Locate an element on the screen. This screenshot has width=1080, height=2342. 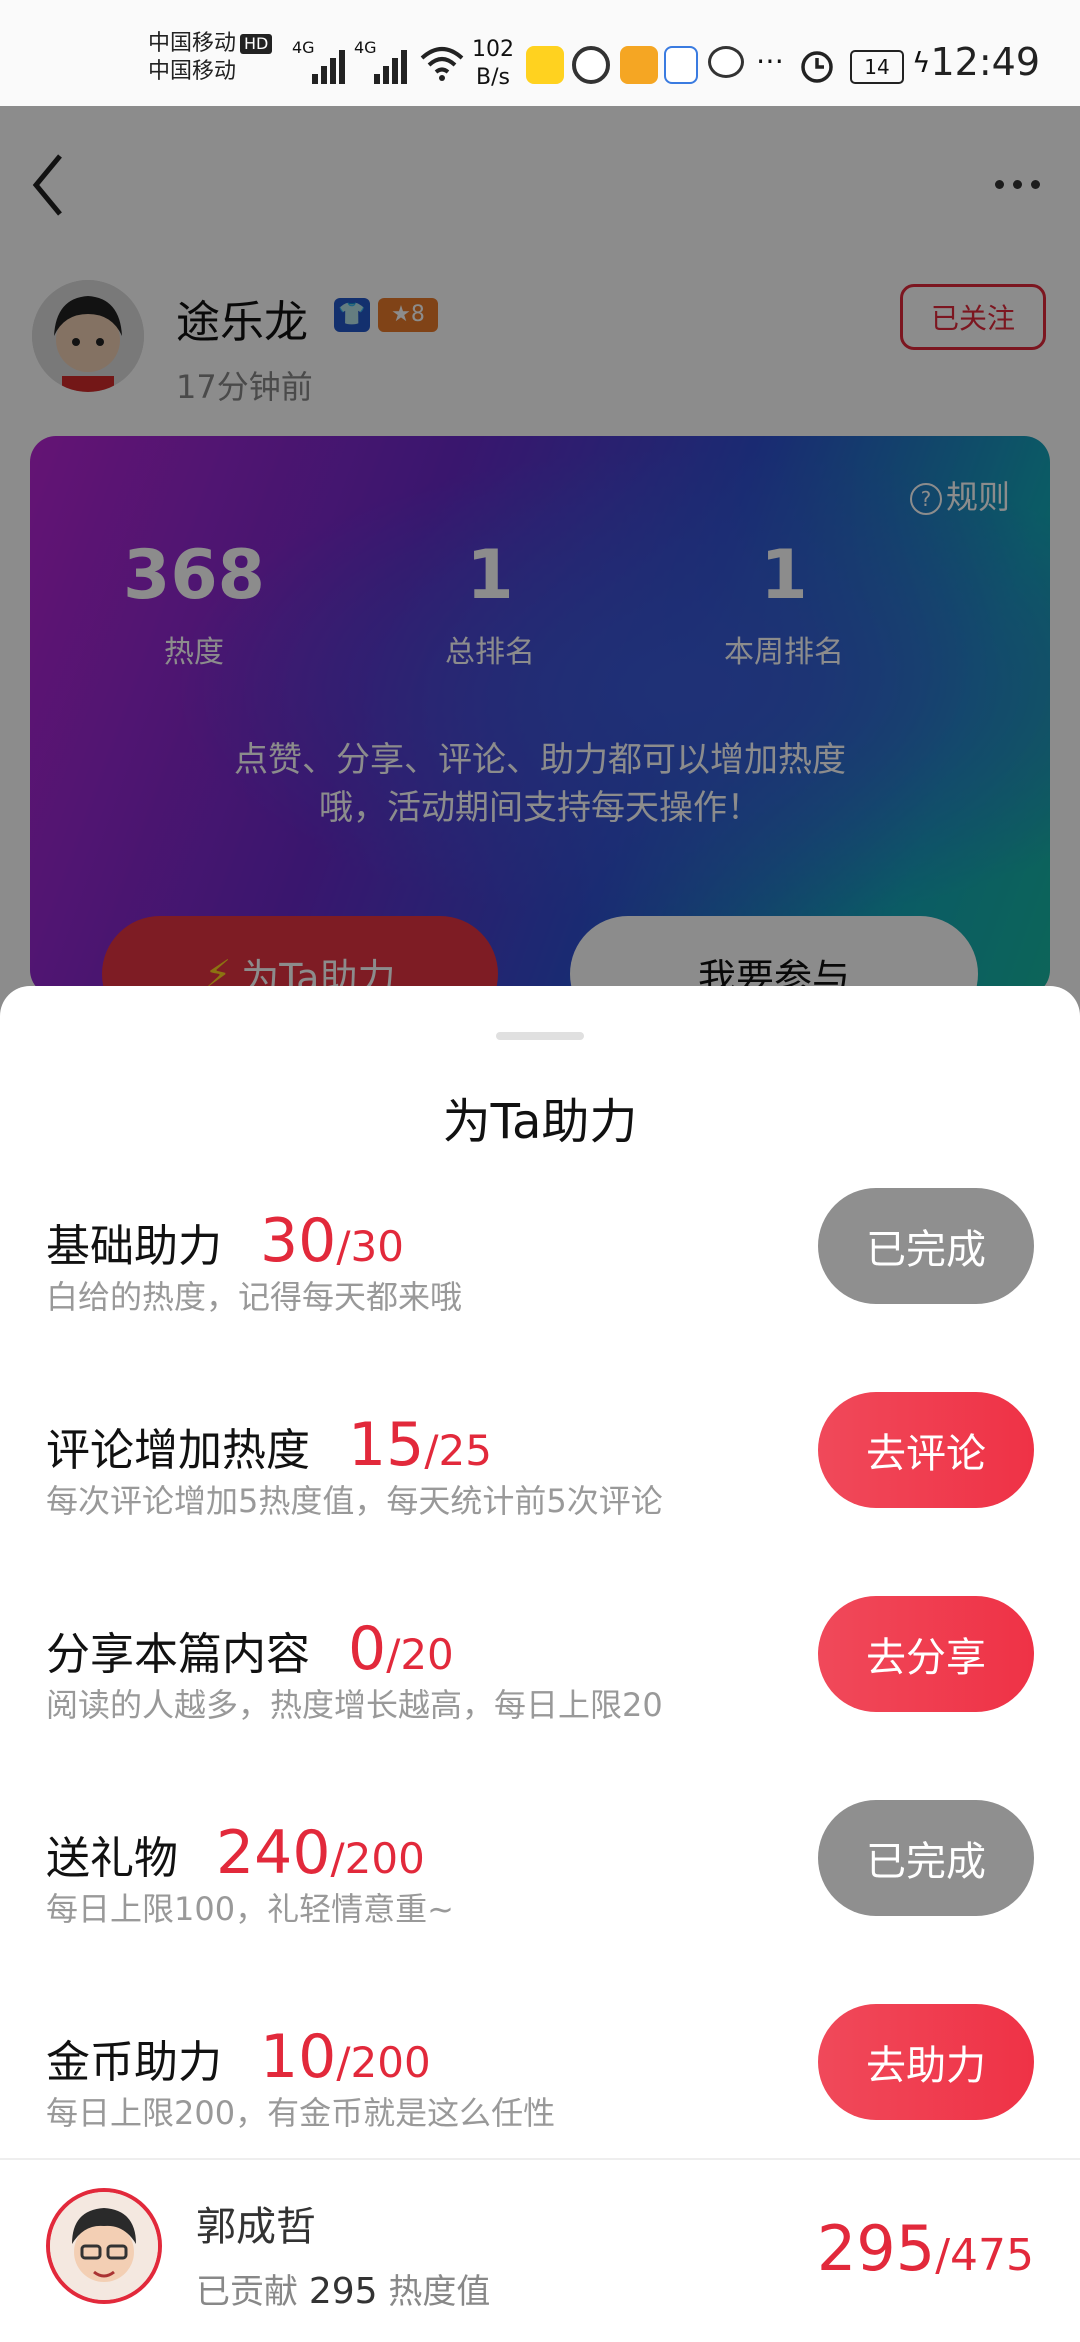
task-progress: 240/200 is located at coordinates (320, 1853).